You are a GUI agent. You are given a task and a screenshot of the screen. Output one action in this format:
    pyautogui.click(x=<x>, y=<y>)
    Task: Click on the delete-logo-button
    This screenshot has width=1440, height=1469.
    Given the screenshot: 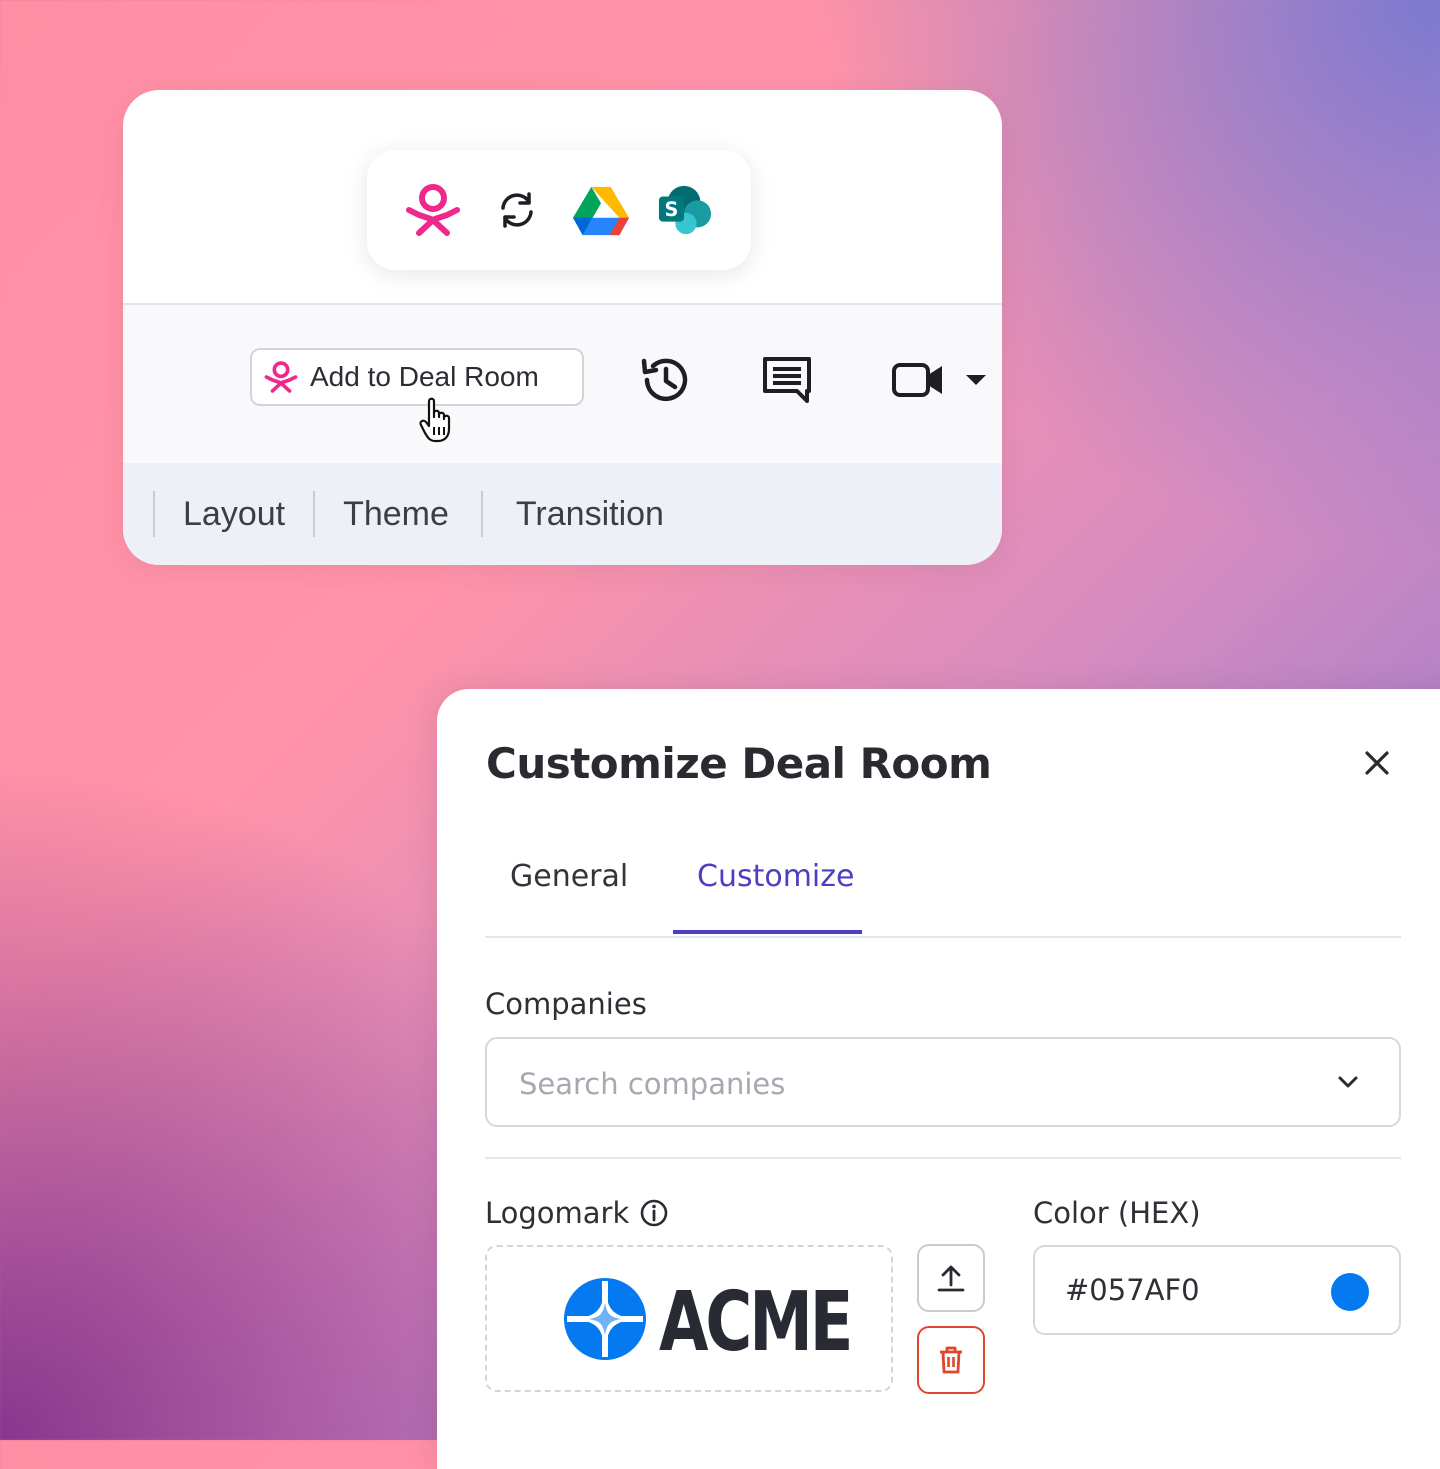 What is the action you would take?
    pyautogui.click(x=951, y=1360)
    